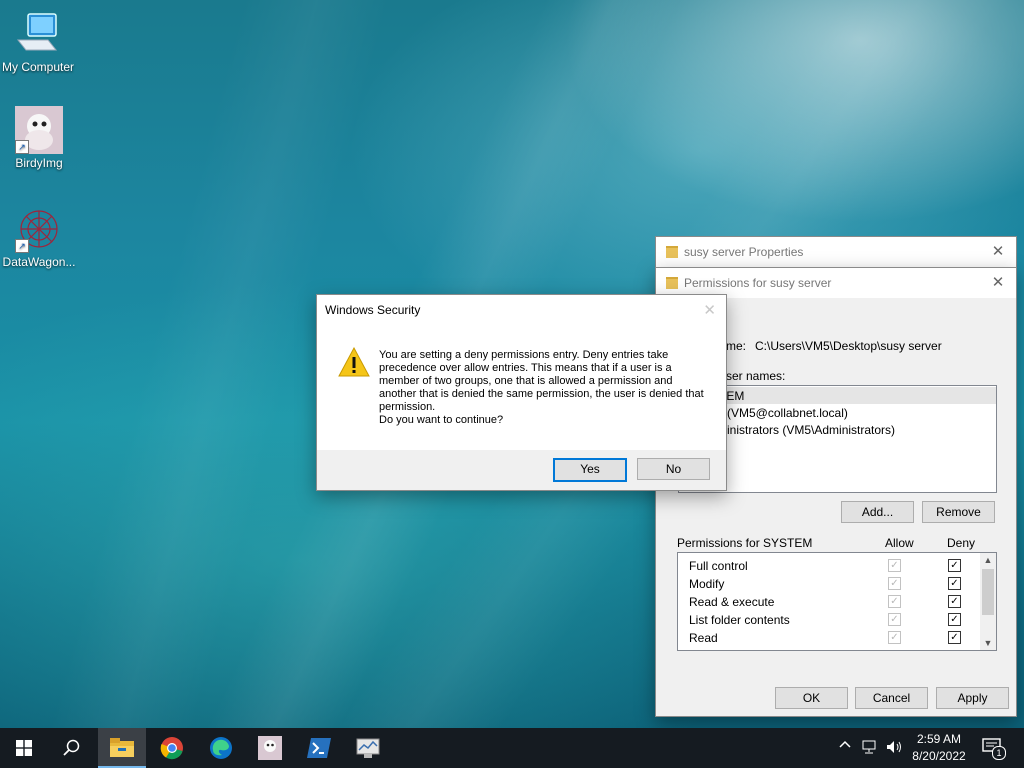 Image resolution: width=1024 pixels, height=768 pixels. Describe the element at coordinates (939, 756) in the screenshot. I see `clock-date: 8/20/2022` at that location.